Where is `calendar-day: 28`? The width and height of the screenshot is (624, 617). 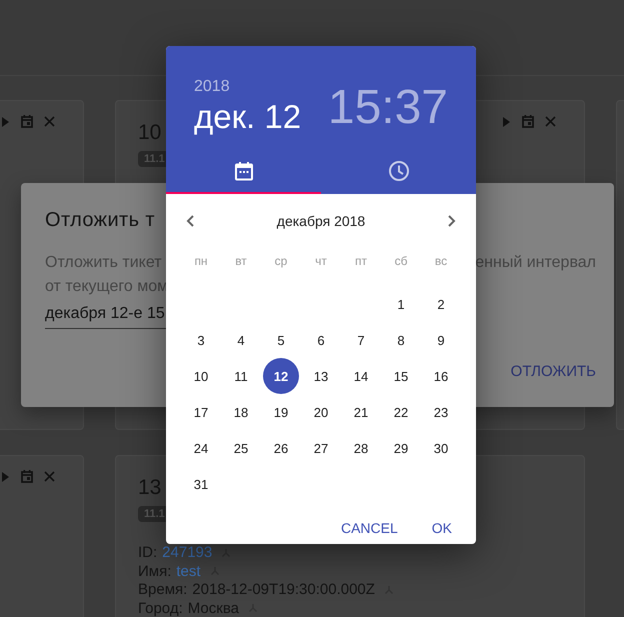
calendar-day: 28 is located at coordinates (361, 448).